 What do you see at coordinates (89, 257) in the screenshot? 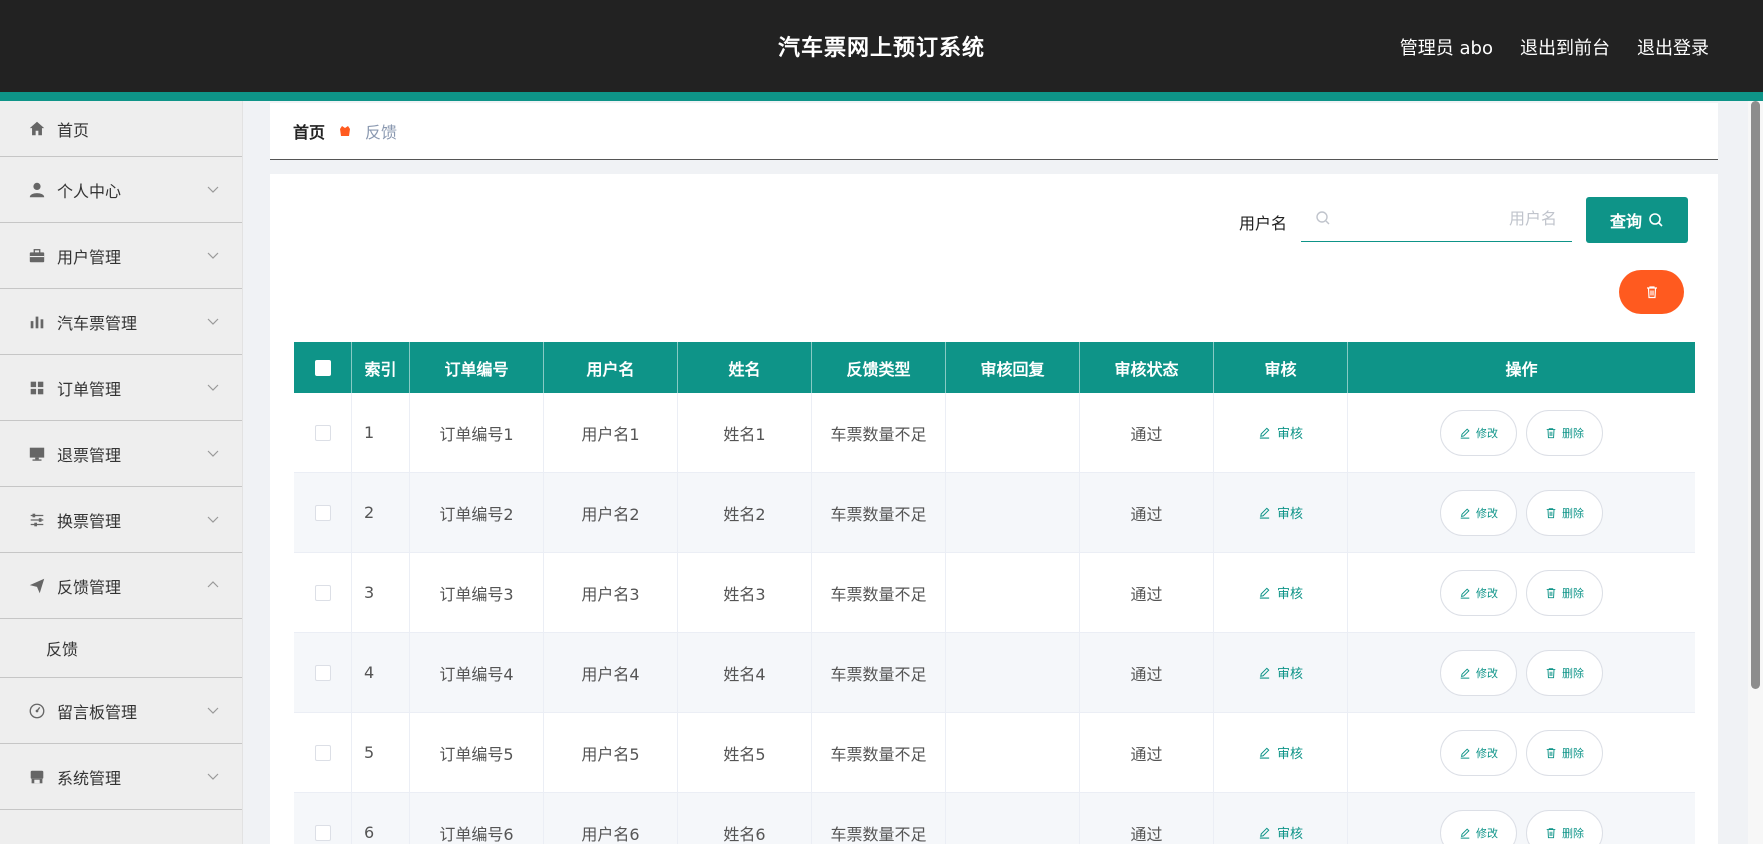
I see `sidebar-item-label: 用户管理` at bounding box center [89, 257].